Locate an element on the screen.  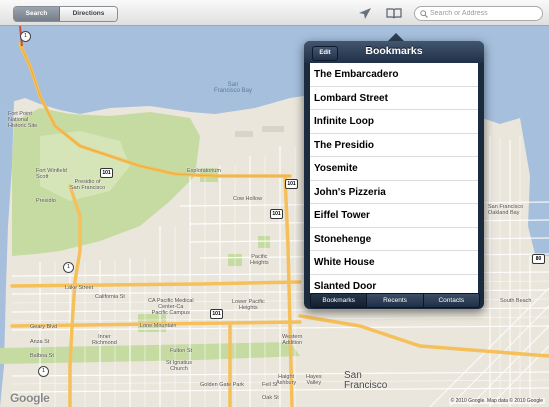
bookmark-item: Stonehenge is located at coordinates (394, 239).